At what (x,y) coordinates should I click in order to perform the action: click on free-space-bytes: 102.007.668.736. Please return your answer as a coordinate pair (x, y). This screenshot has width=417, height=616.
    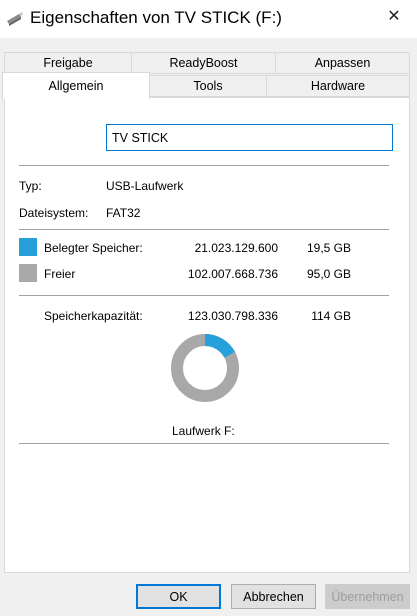
    Looking at the image, I should click on (232, 274).